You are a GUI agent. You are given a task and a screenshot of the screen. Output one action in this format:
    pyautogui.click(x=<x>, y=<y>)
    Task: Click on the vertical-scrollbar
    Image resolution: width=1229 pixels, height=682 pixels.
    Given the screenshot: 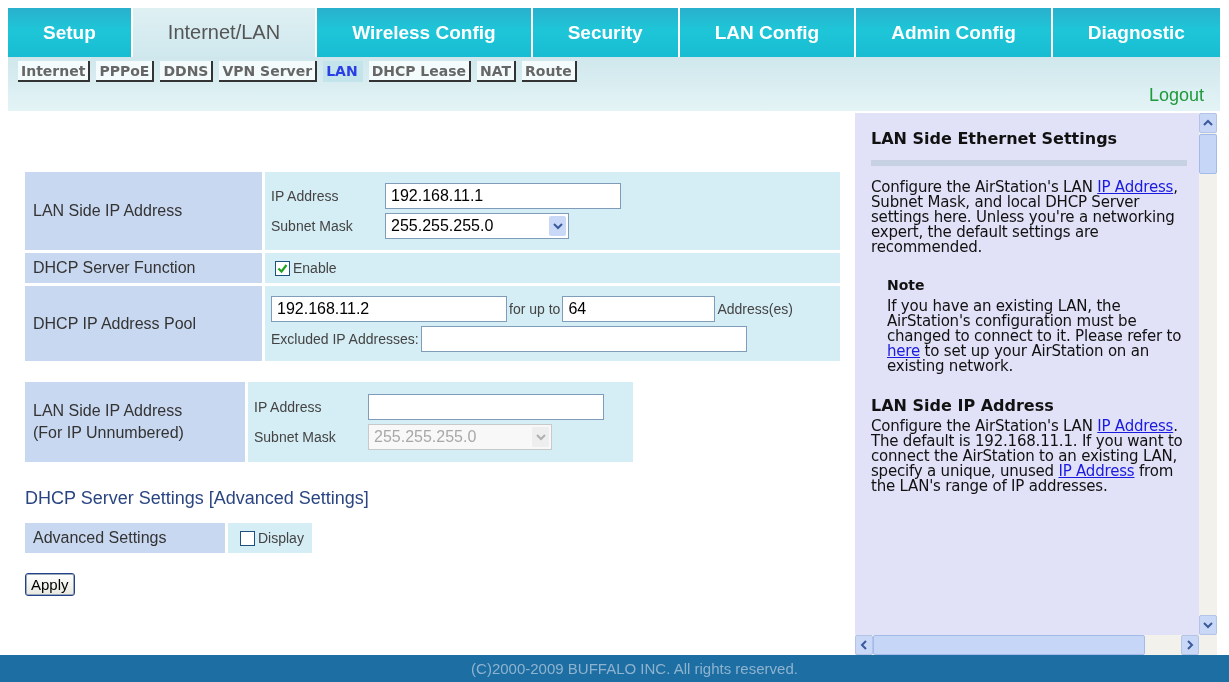 What is the action you would take?
    pyautogui.click(x=1208, y=374)
    